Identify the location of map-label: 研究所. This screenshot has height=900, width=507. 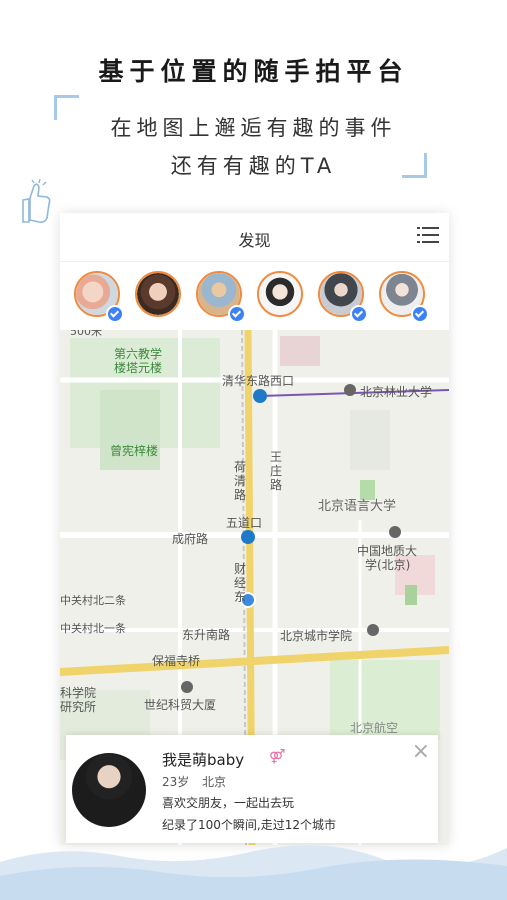
(78, 707).